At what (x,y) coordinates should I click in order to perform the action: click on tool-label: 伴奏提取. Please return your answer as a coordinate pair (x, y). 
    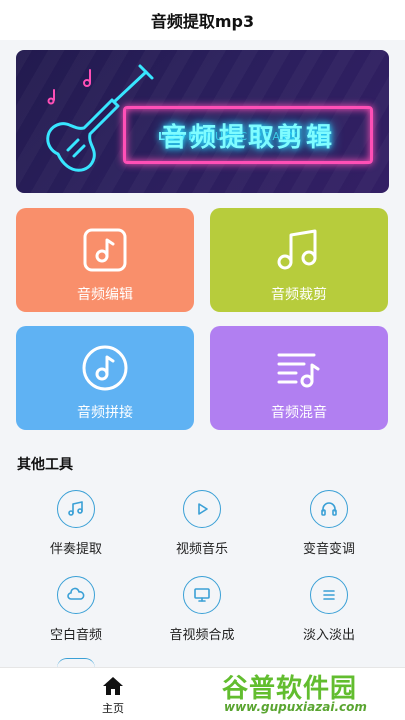
    Looking at the image, I should click on (75, 549).